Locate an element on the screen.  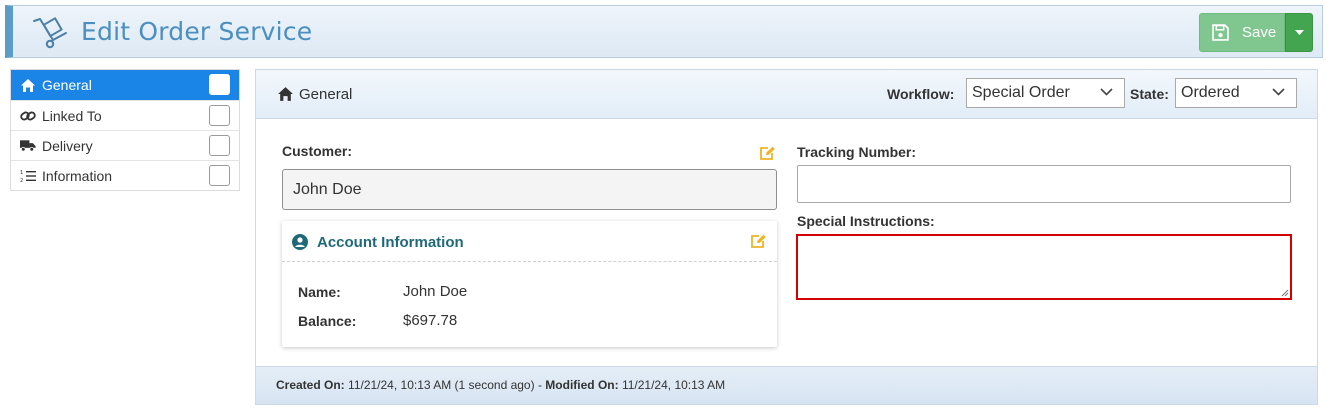
state-select-value: Ordered is located at coordinates (1210, 92).